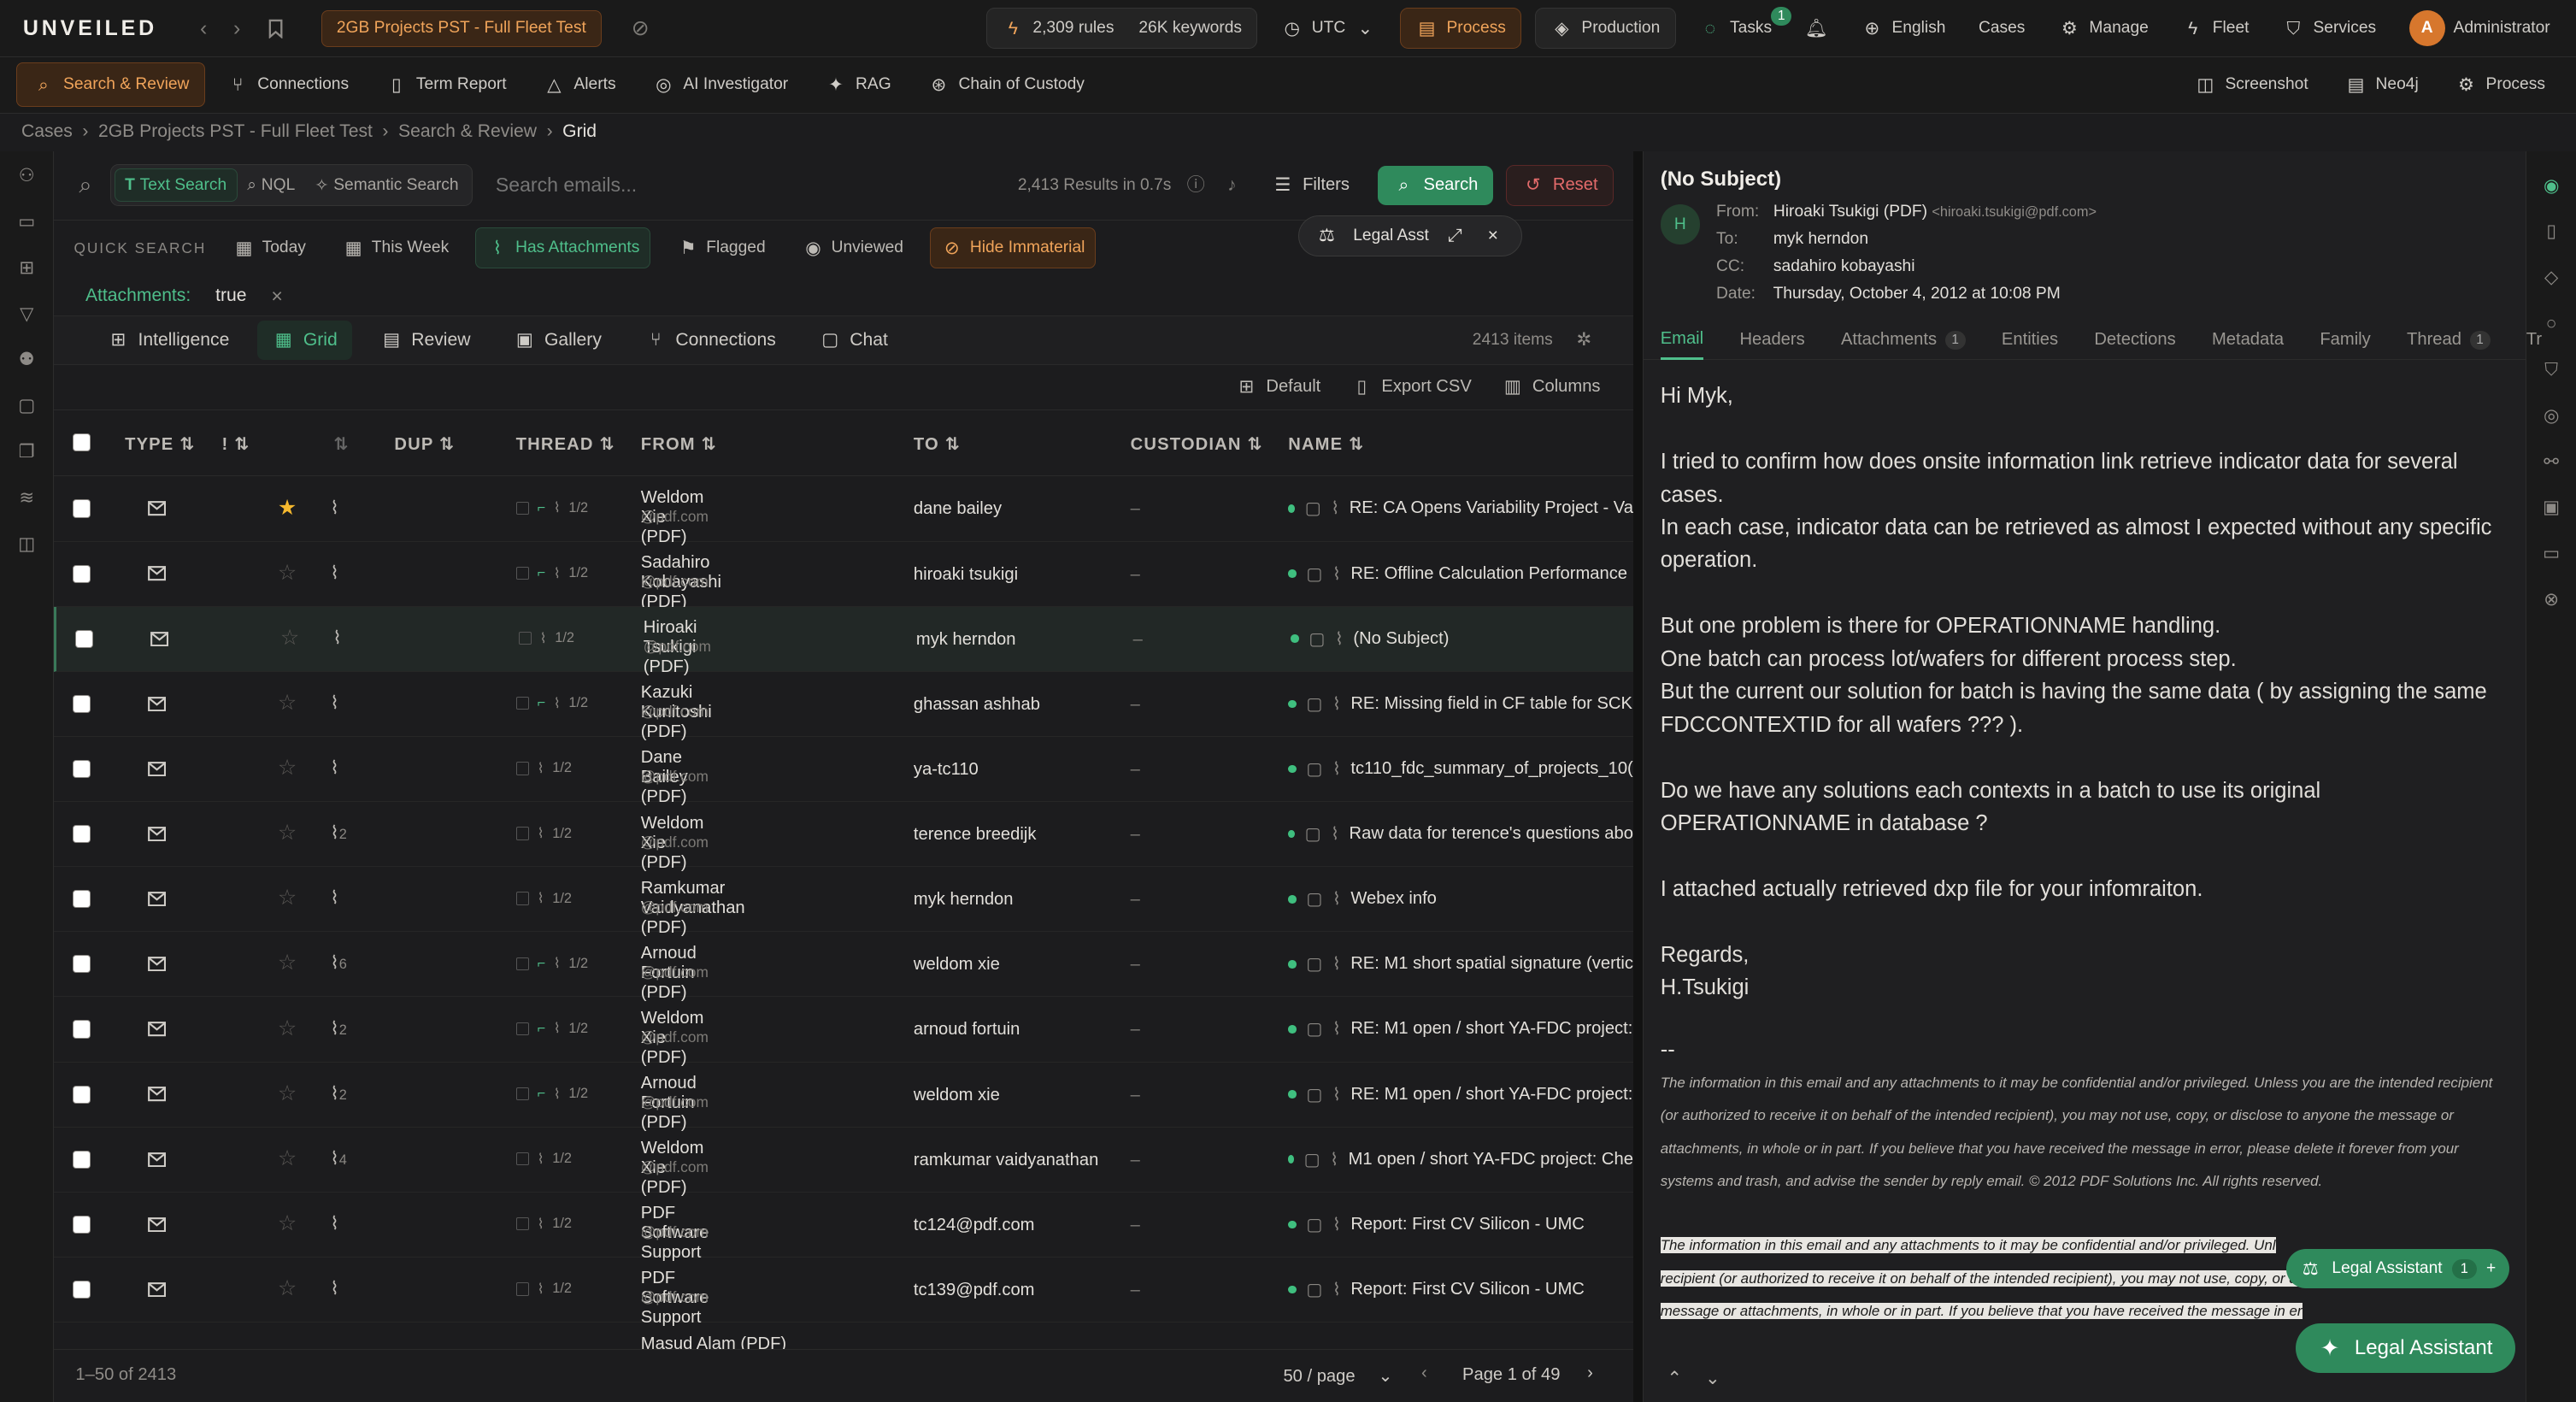  What do you see at coordinates (1816, 28) in the screenshot?
I see `notifications-button: 🔔︎` at bounding box center [1816, 28].